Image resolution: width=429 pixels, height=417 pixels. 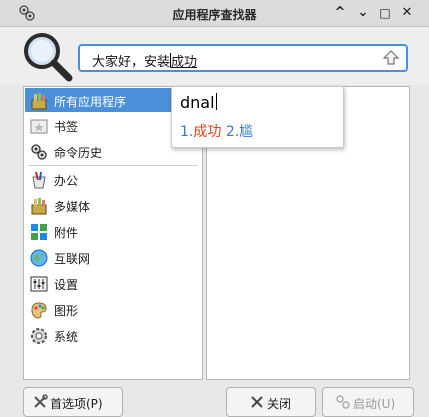 What do you see at coordinates (48, 57) in the screenshot?
I see `magnifier-search-icon` at bounding box center [48, 57].